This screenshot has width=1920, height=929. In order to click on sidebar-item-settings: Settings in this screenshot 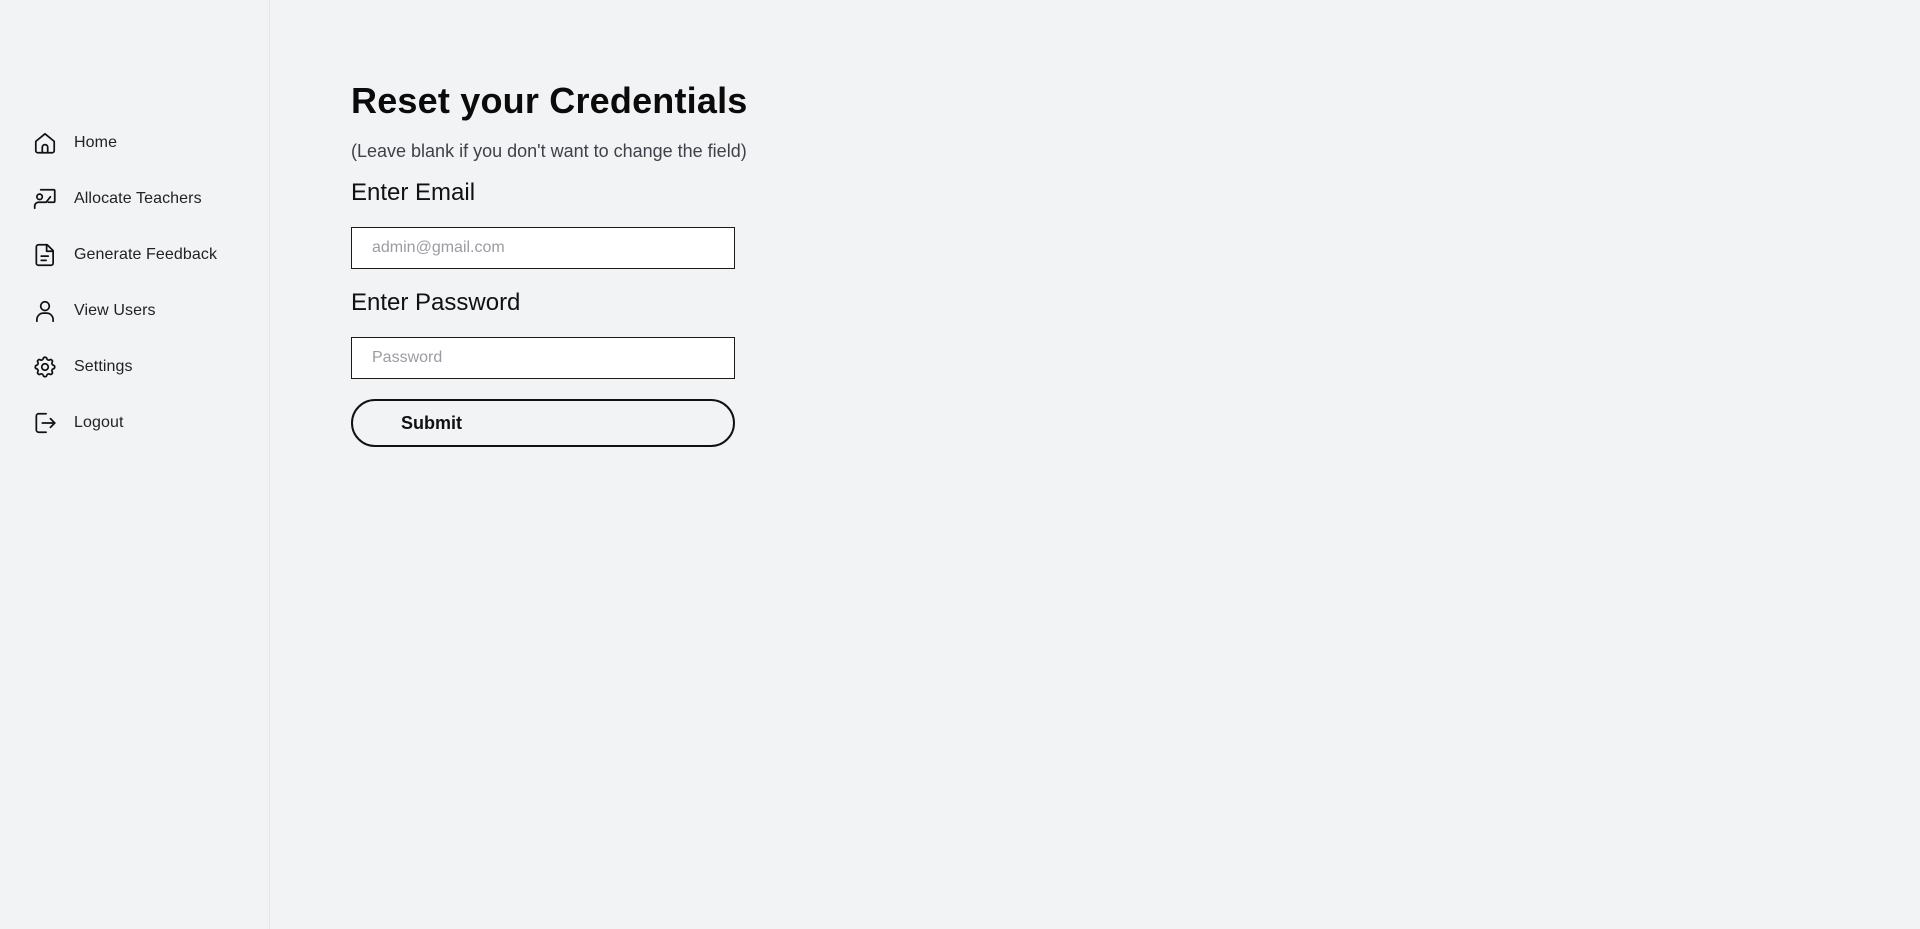, I will do `click(124, 367)`.